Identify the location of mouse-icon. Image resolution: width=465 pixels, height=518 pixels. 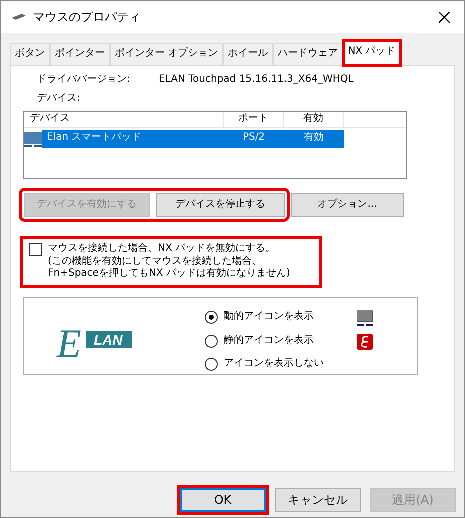
(19, 17).